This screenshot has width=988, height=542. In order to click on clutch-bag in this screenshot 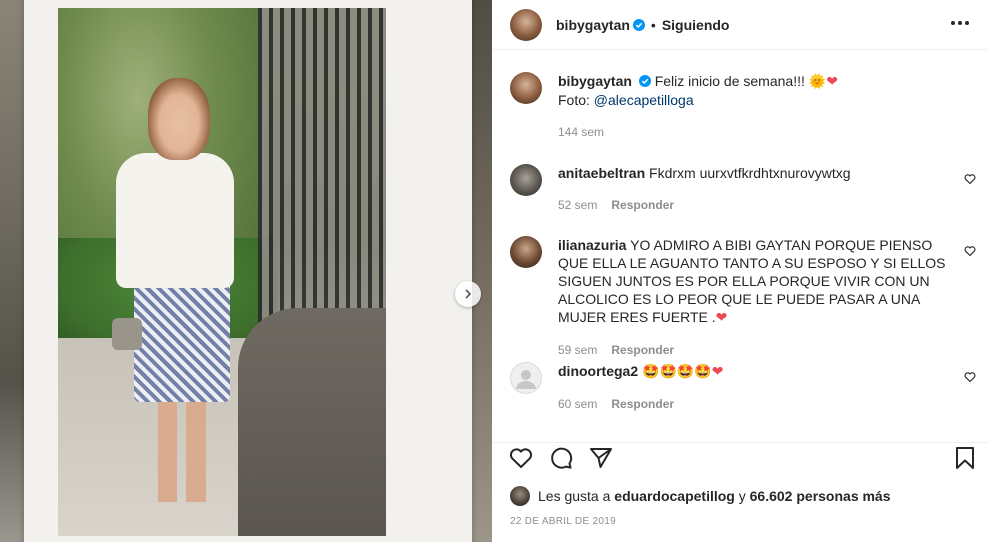, I will do `click(127, 334)`.